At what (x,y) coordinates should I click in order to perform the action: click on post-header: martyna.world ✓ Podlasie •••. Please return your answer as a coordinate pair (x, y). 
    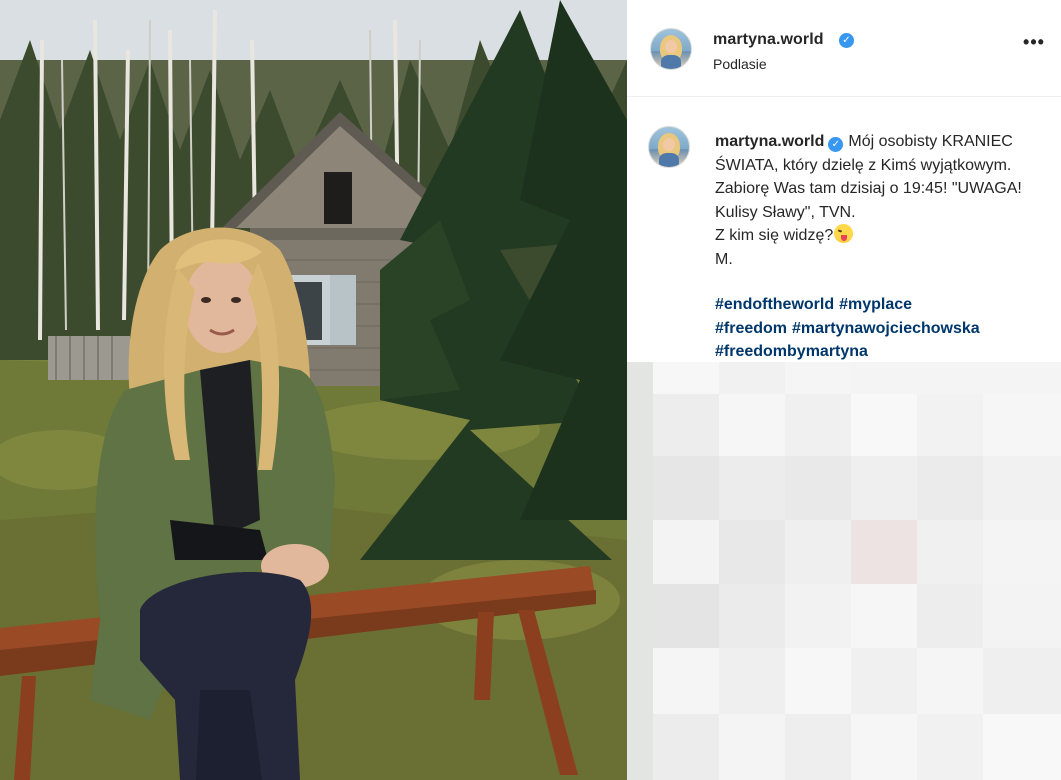
    Looking at the image, I should click on (844, 48).